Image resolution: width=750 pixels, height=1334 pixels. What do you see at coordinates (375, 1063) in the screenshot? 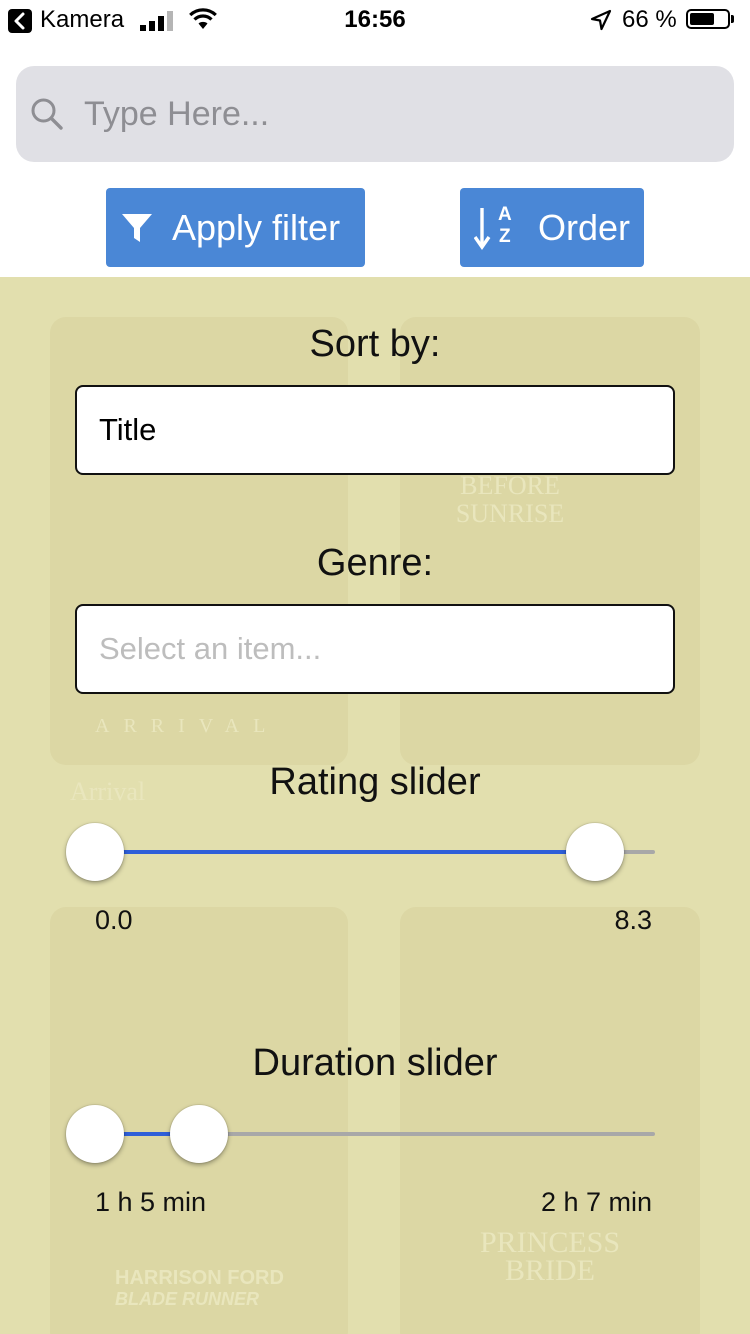
I see `duration-slider-label: Duration slider` at bounding box center [375, 1063].